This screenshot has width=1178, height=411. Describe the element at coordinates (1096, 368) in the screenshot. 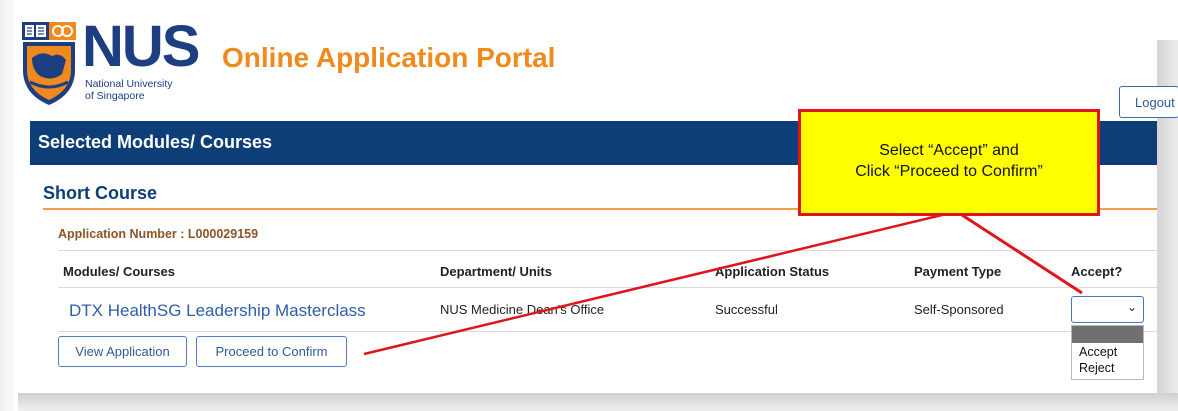

I see `dropdown-option-reject: Reject` at that location.